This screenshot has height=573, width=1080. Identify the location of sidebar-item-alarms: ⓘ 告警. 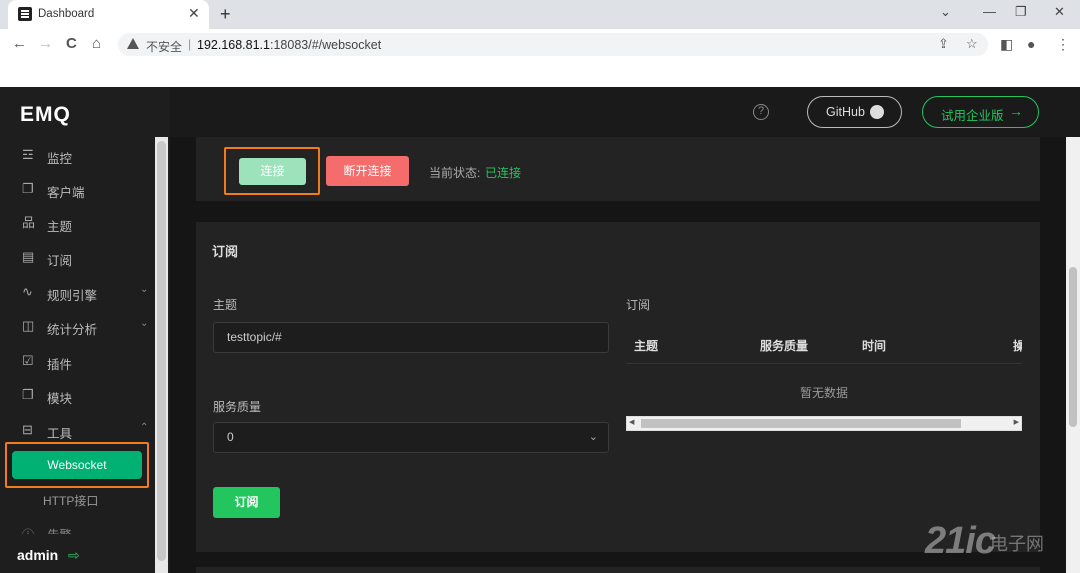
(97, 529).